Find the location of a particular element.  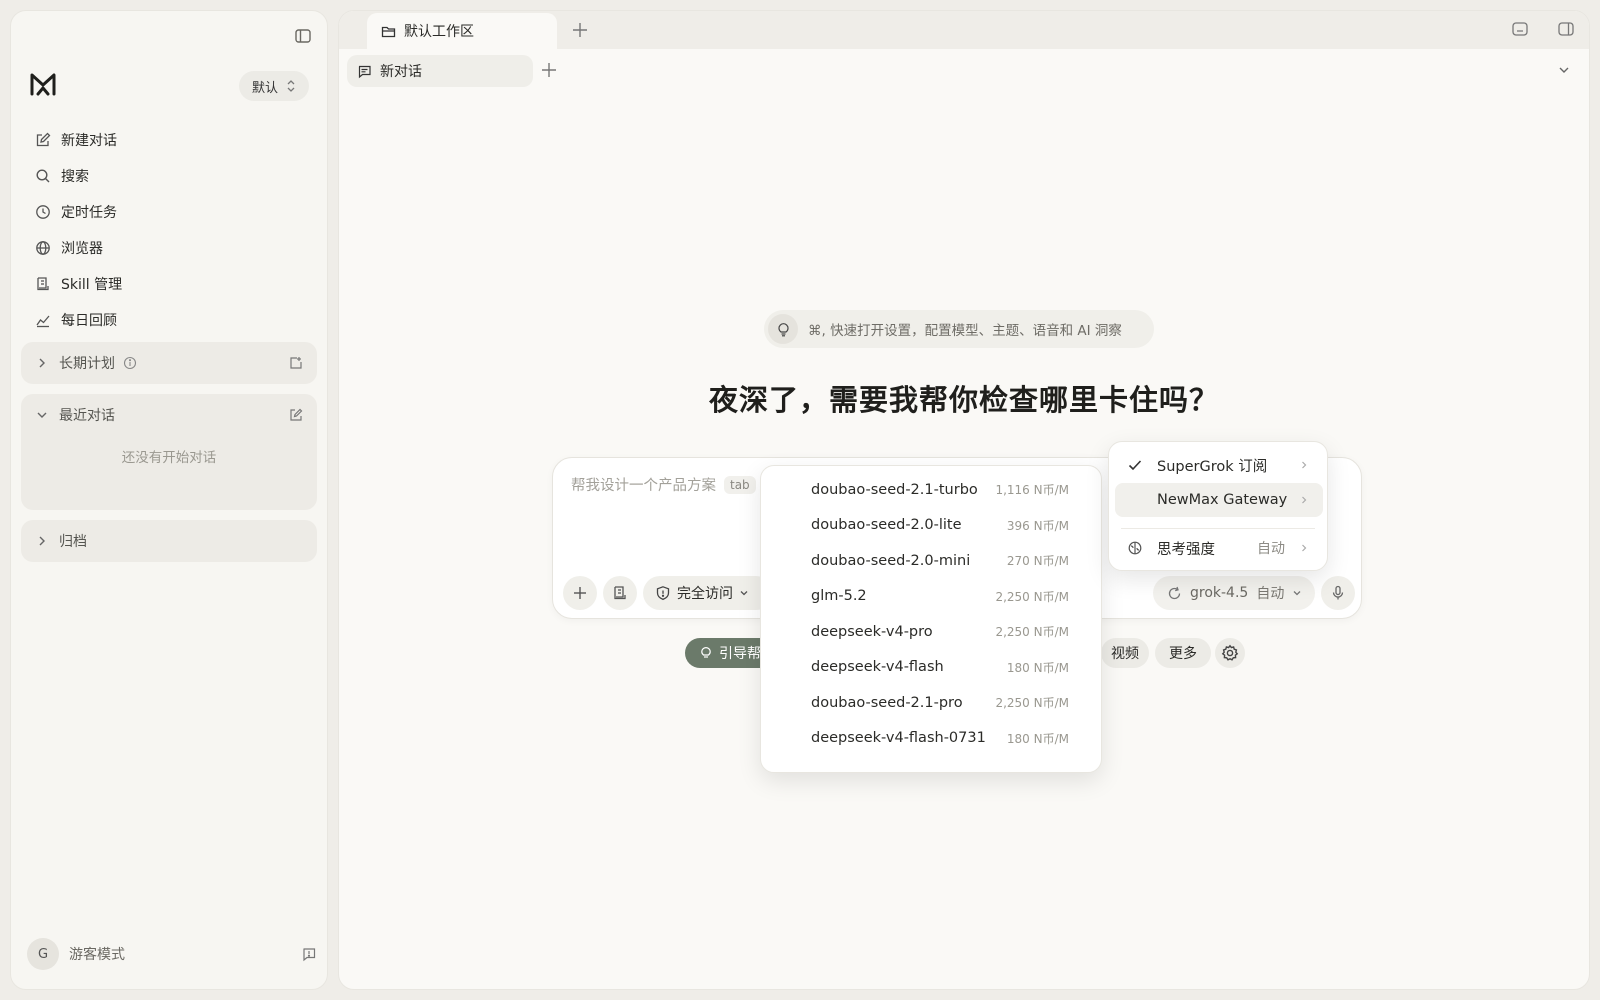

sidebar-nav: 新建对话 搜索 定时任务 浏览器 Skill 管理 每日回顾 is located at coordinates (170, 230).